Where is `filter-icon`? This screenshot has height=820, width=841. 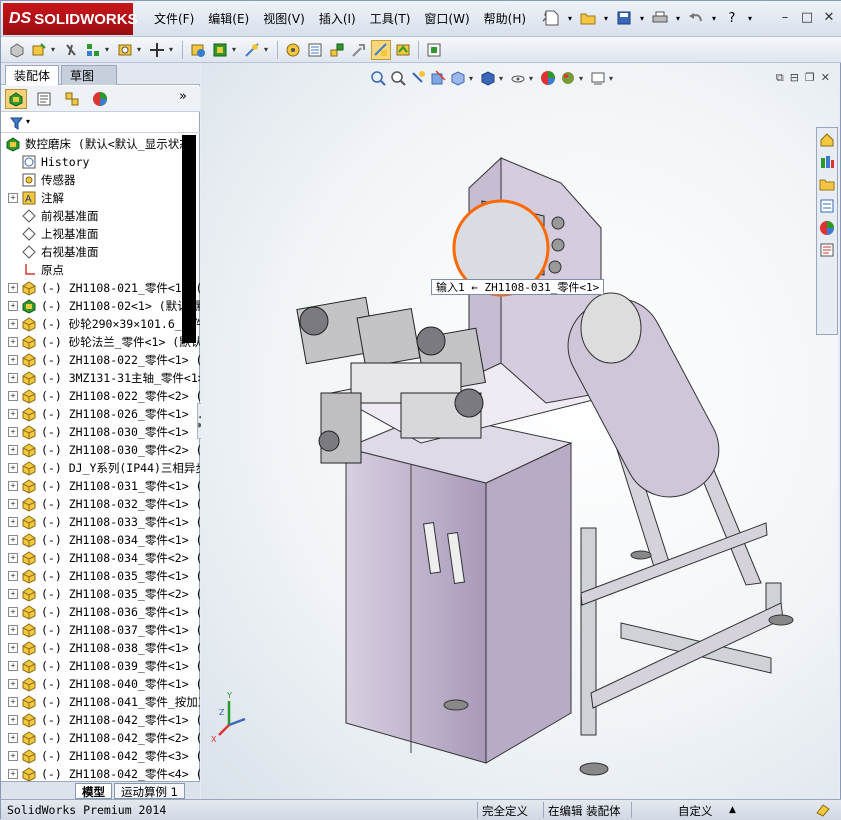
filter-icon is located at coordinates (18, 124).